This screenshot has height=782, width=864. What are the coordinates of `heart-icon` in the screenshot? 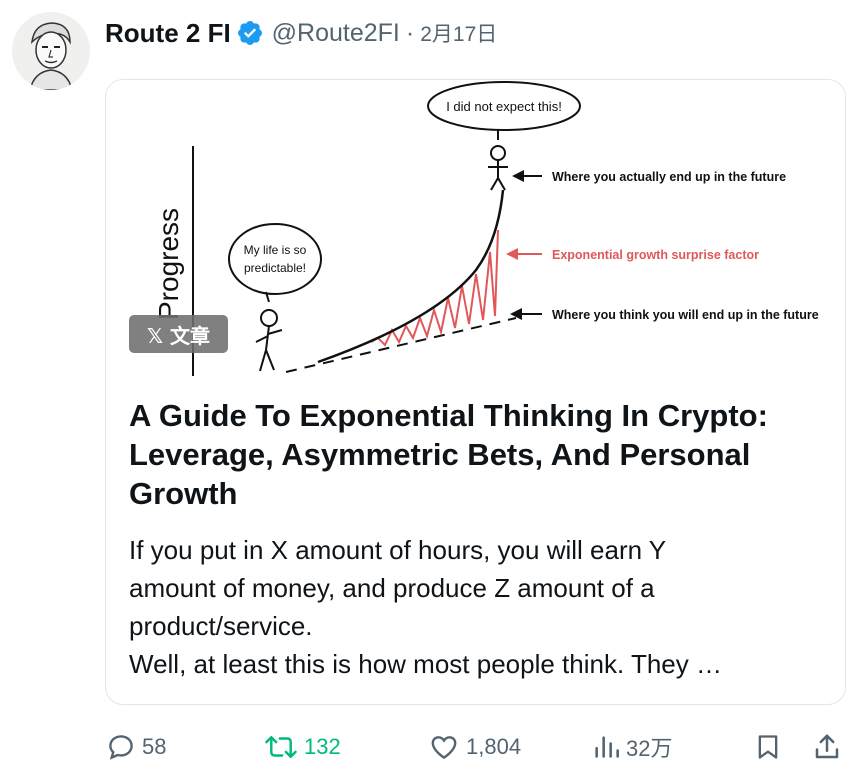 It's located at (444, 748).